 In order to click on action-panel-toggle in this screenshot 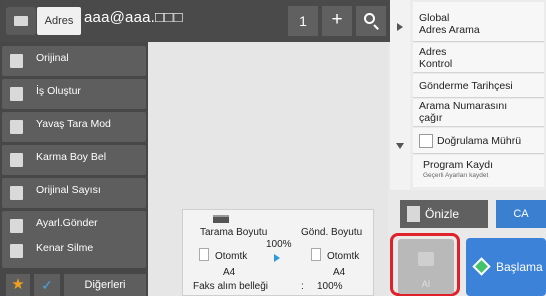, I will do `click(400, 95)`.